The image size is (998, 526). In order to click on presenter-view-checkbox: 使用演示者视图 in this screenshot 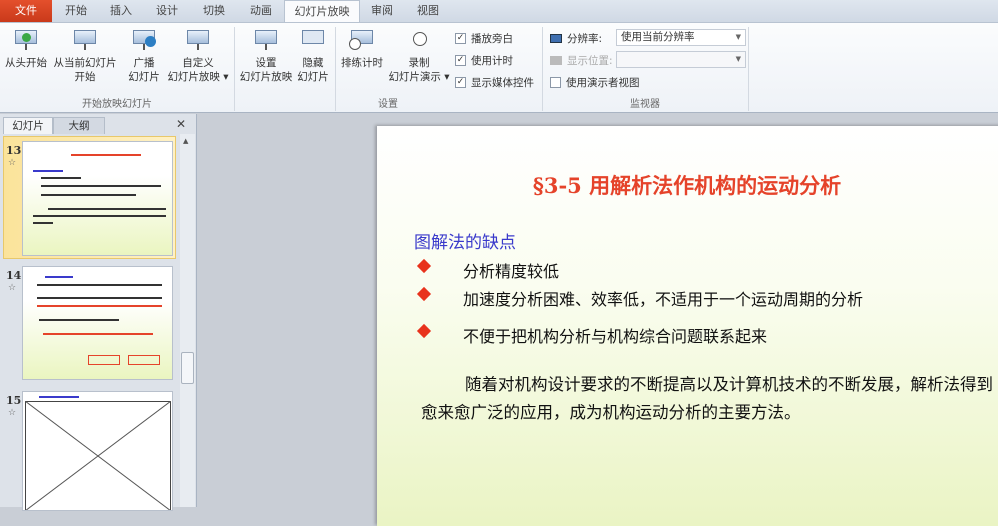, I will do `click(595, 82)`.